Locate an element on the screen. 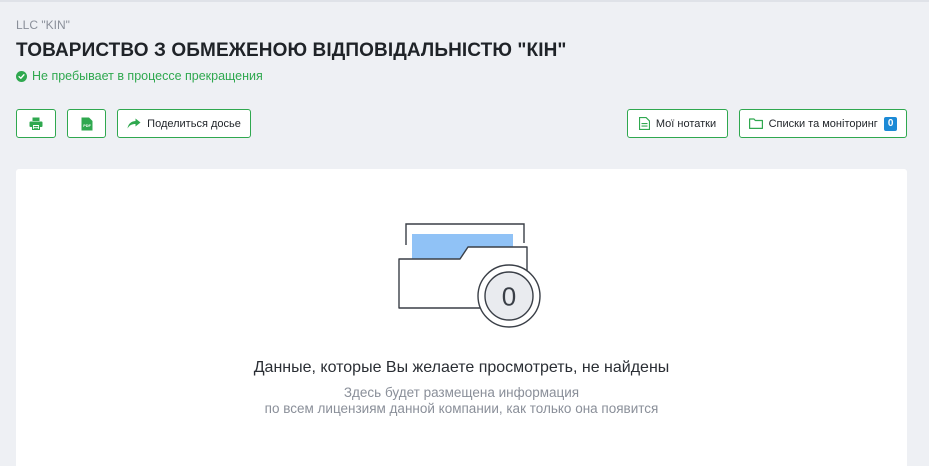  empty-counter: 0 is located at coordinates (509, 297).